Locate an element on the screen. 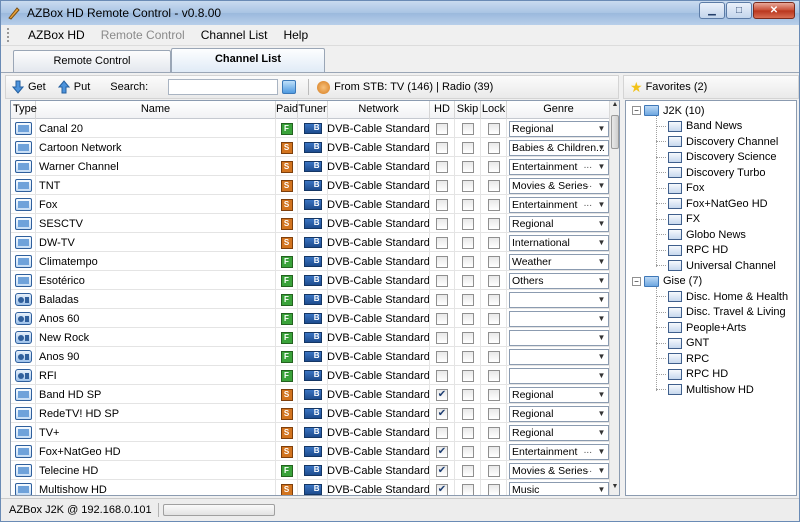 Image resolution: width=800 pixels, height=522 pixels. channel-name: Anos 60 is located at coordinates (156, 318).